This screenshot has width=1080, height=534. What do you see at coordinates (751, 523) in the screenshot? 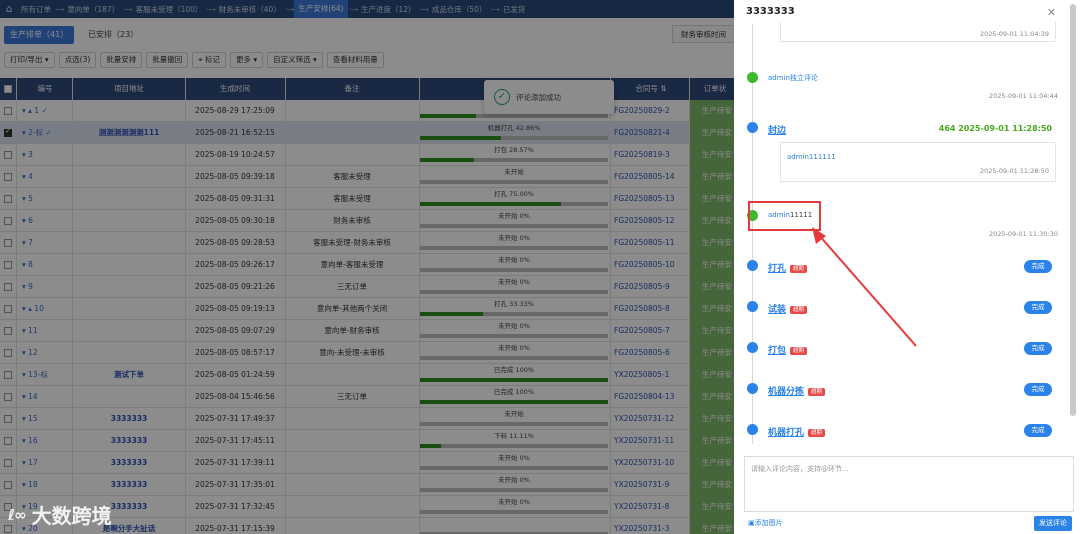
I see `image-icon: ▣` at bounding box center [751, 523].